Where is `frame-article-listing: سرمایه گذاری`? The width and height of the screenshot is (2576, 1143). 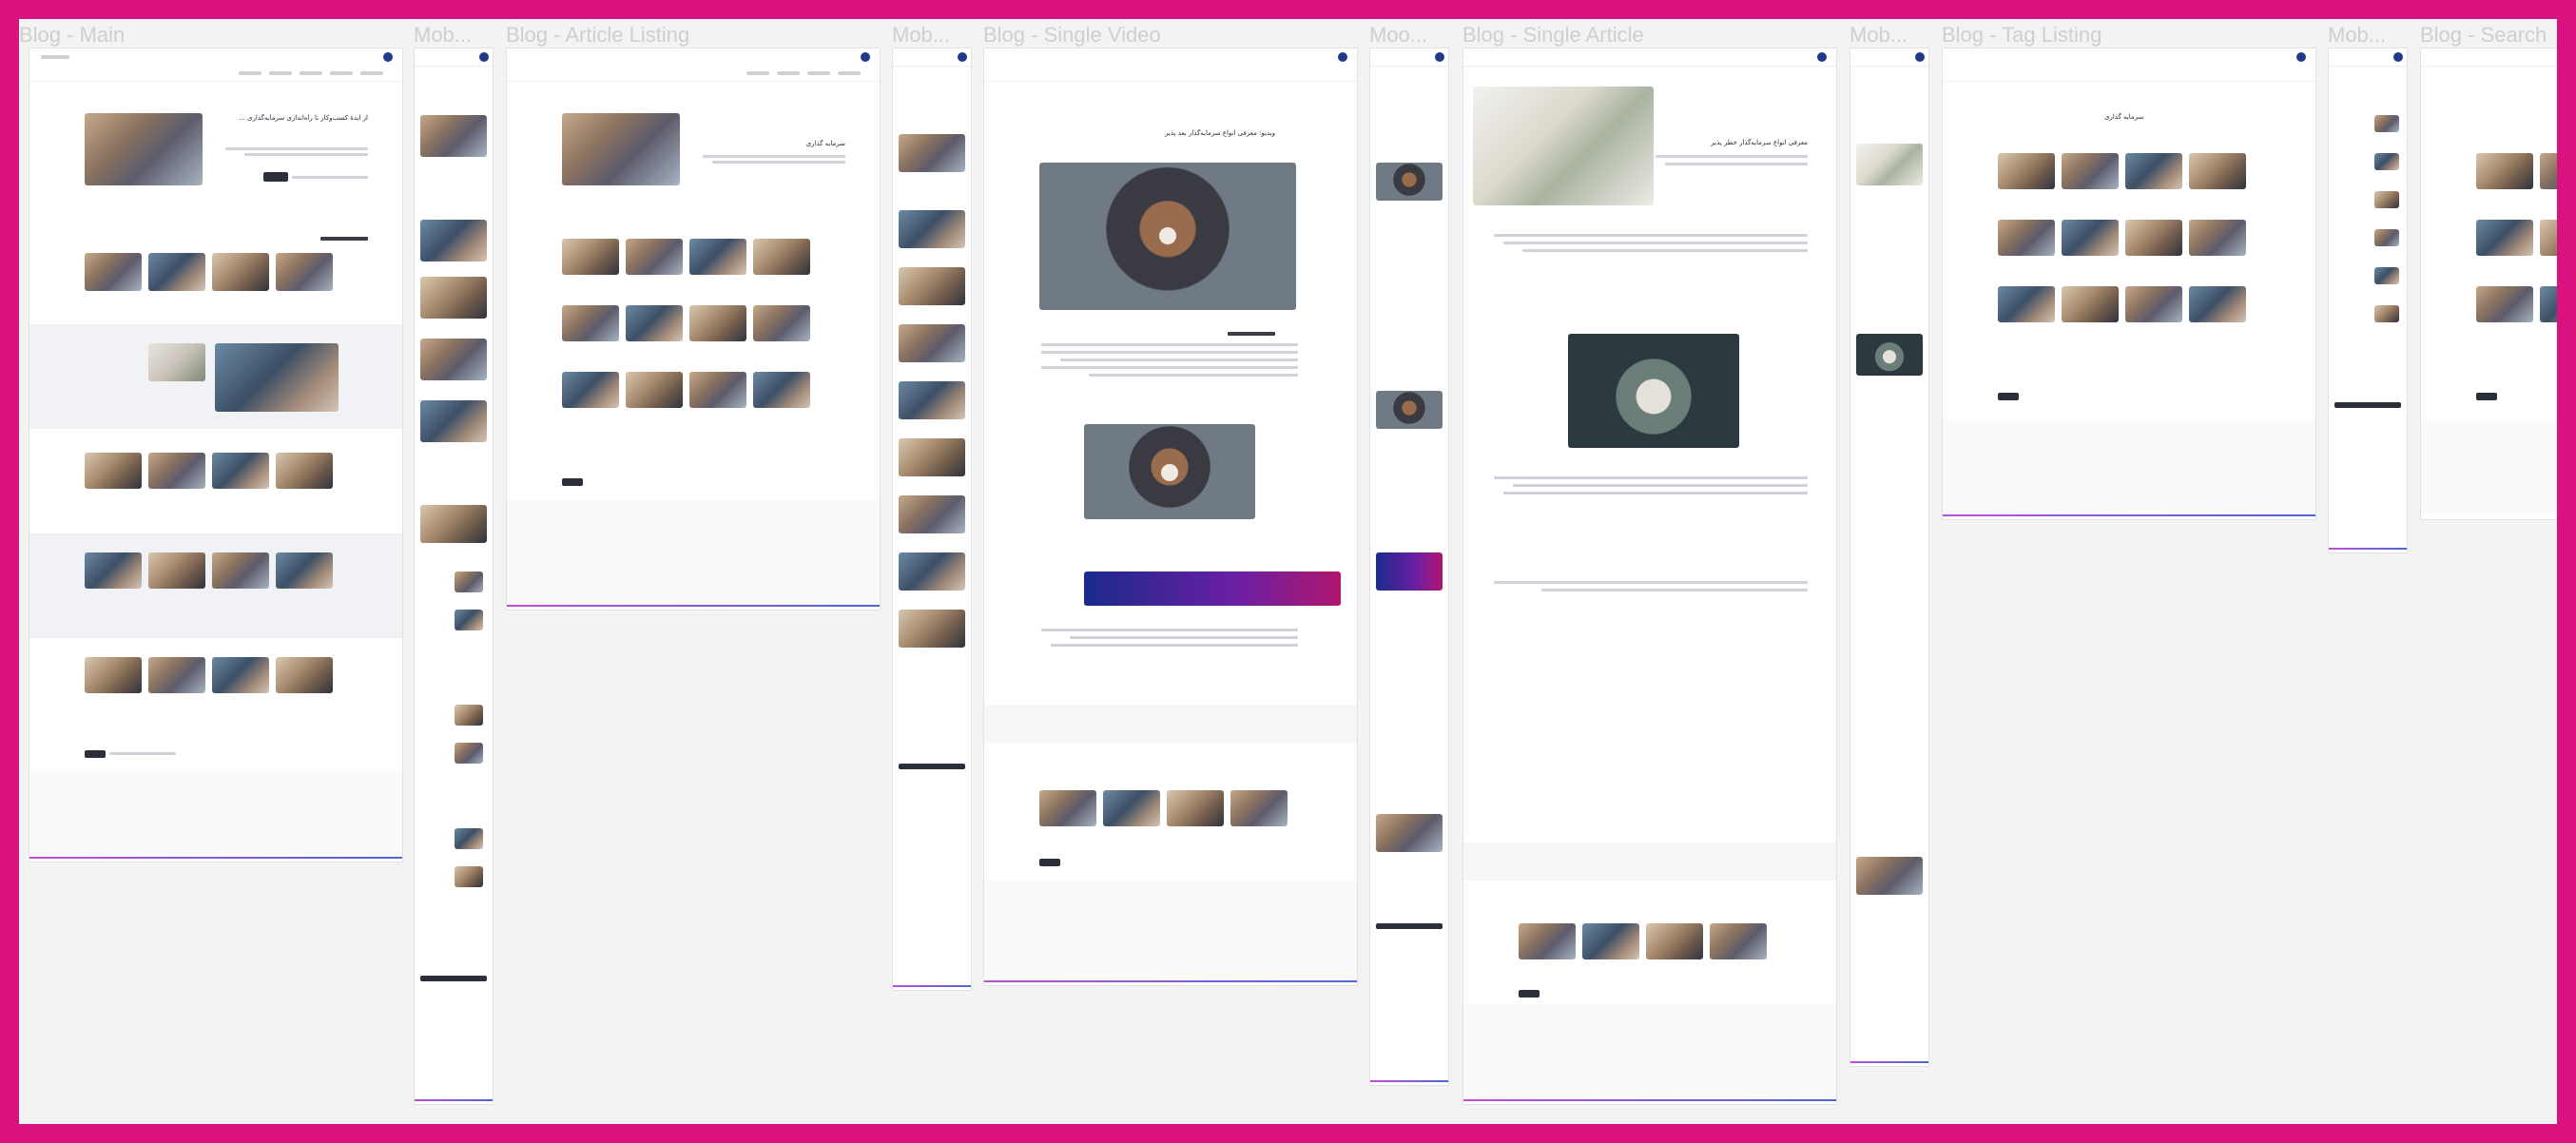 frame-article-listing: سرمایه گذاری is located at coordinates (693, 329).